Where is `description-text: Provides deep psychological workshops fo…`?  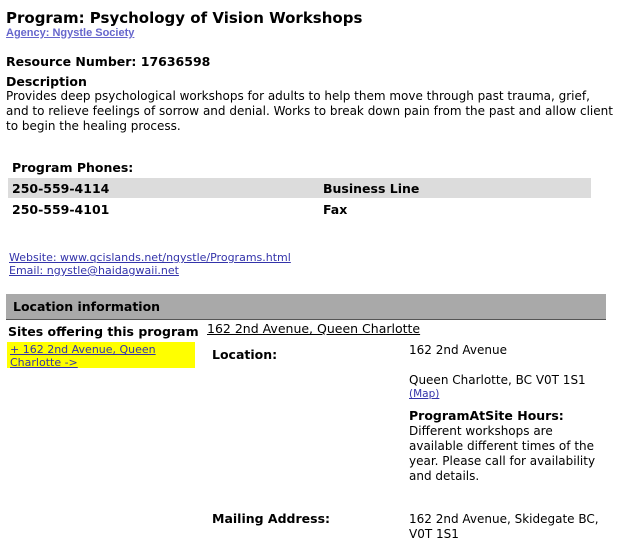 description-text: Provides deep psychological workshops fo… is located at coordinates (309, 111).